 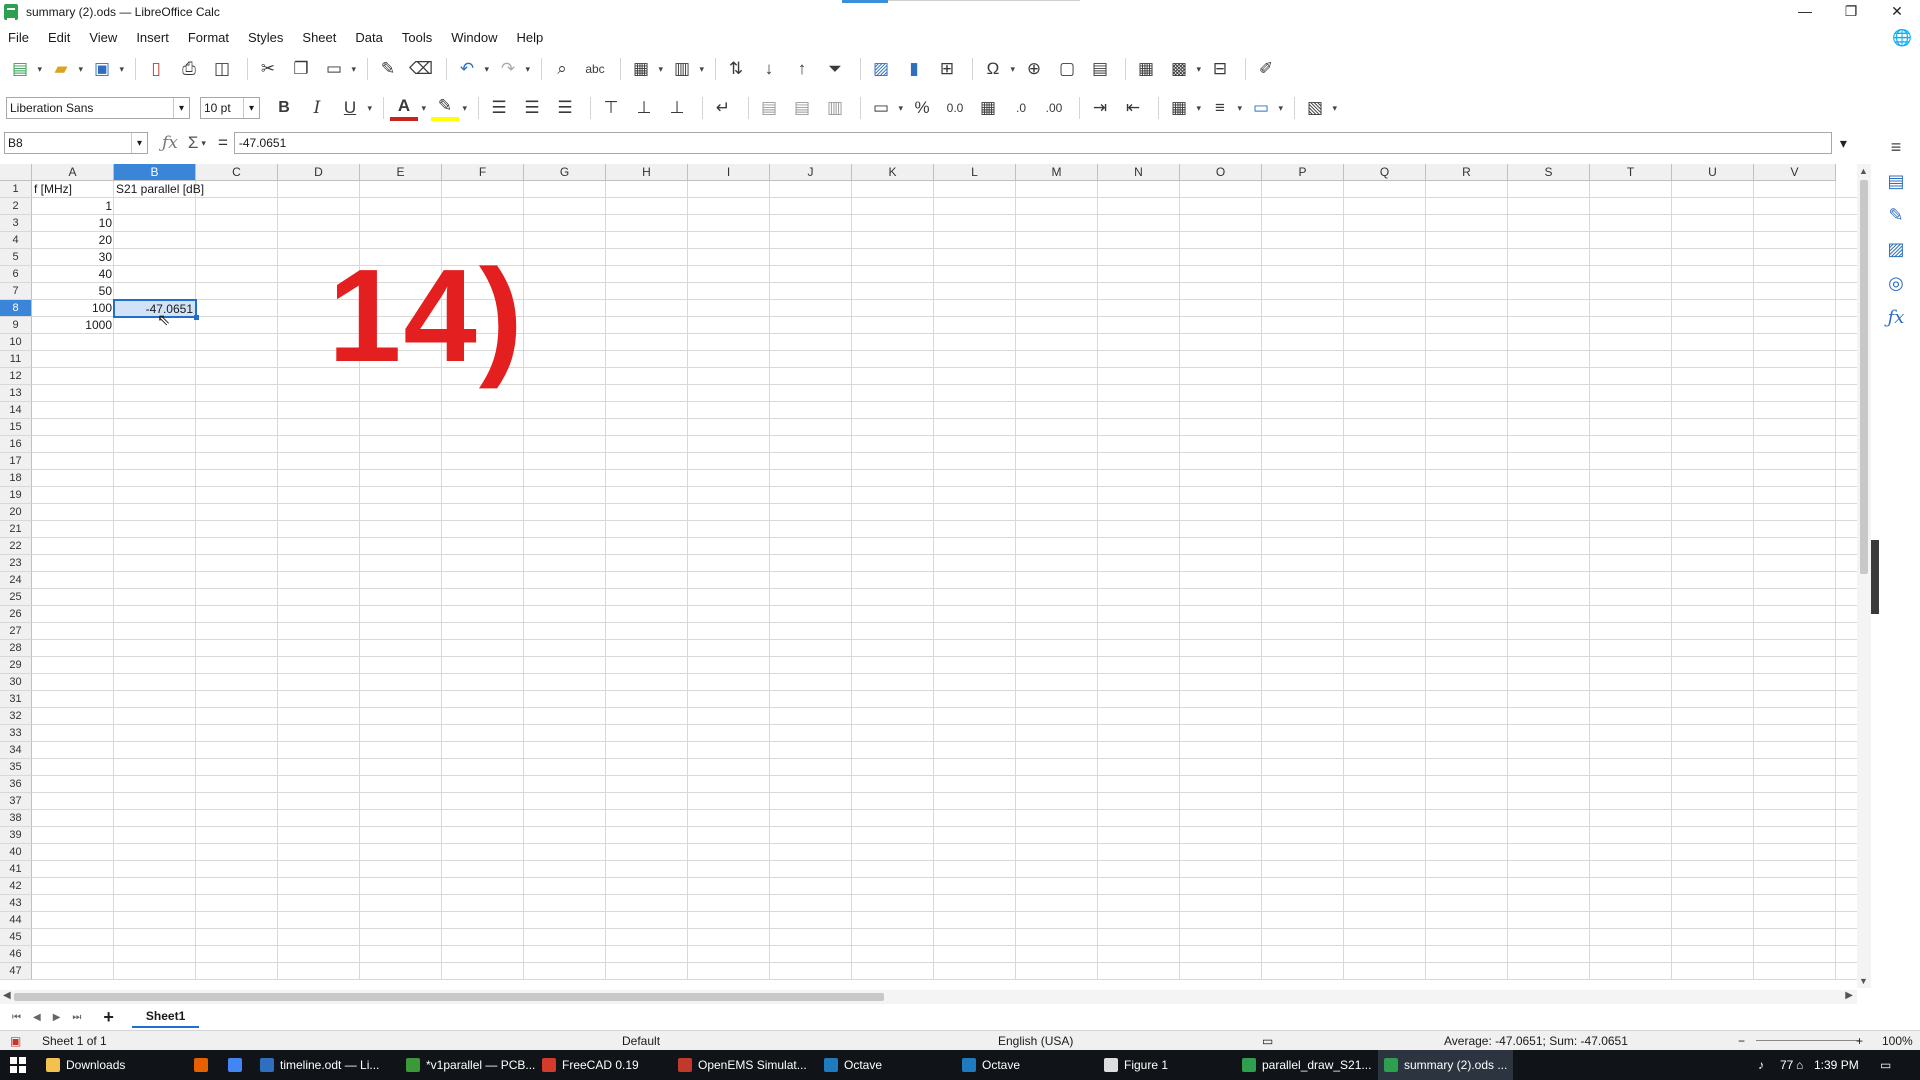 I want to click on column-header-q: Q, so click(x=1385, y=172).